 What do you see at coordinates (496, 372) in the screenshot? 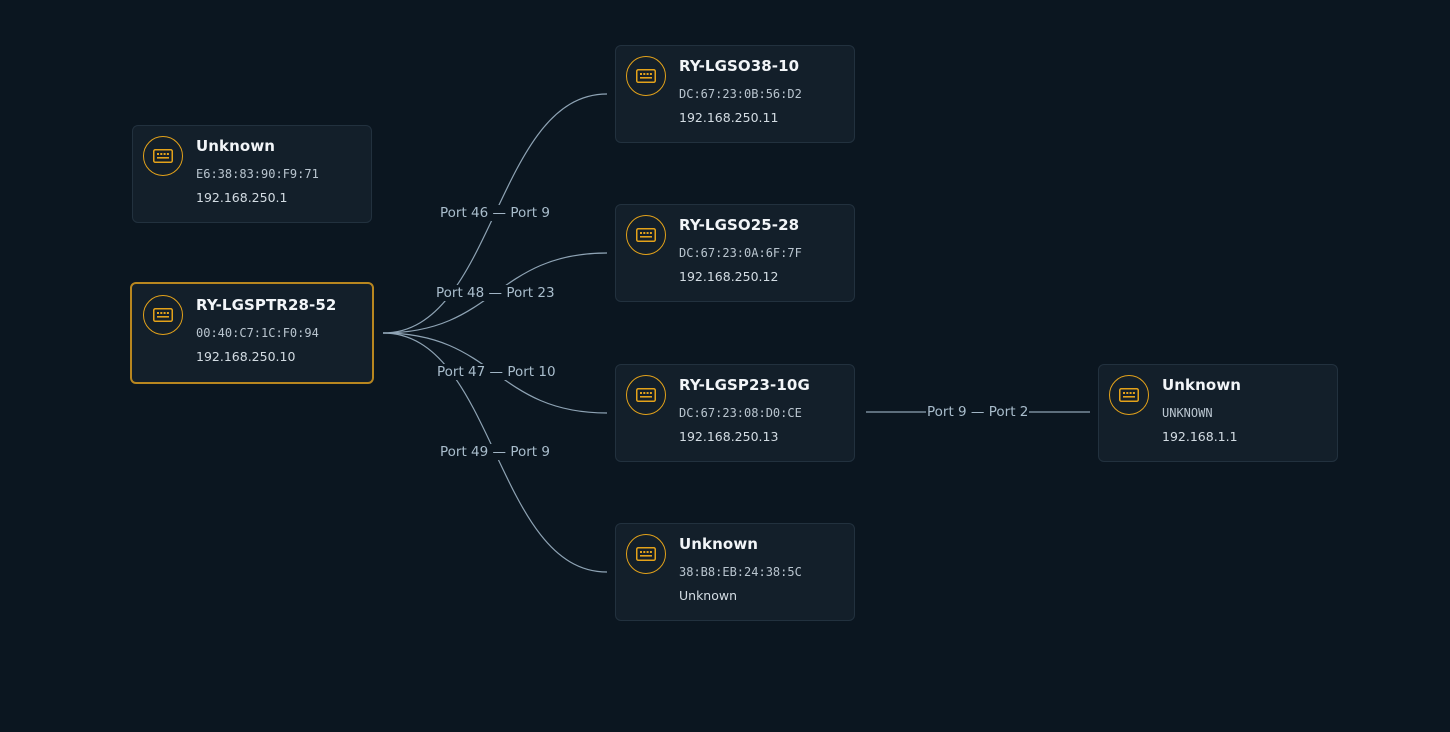
I see `link-label: Port 47 — Port 10` at bounding box center [496, 372].